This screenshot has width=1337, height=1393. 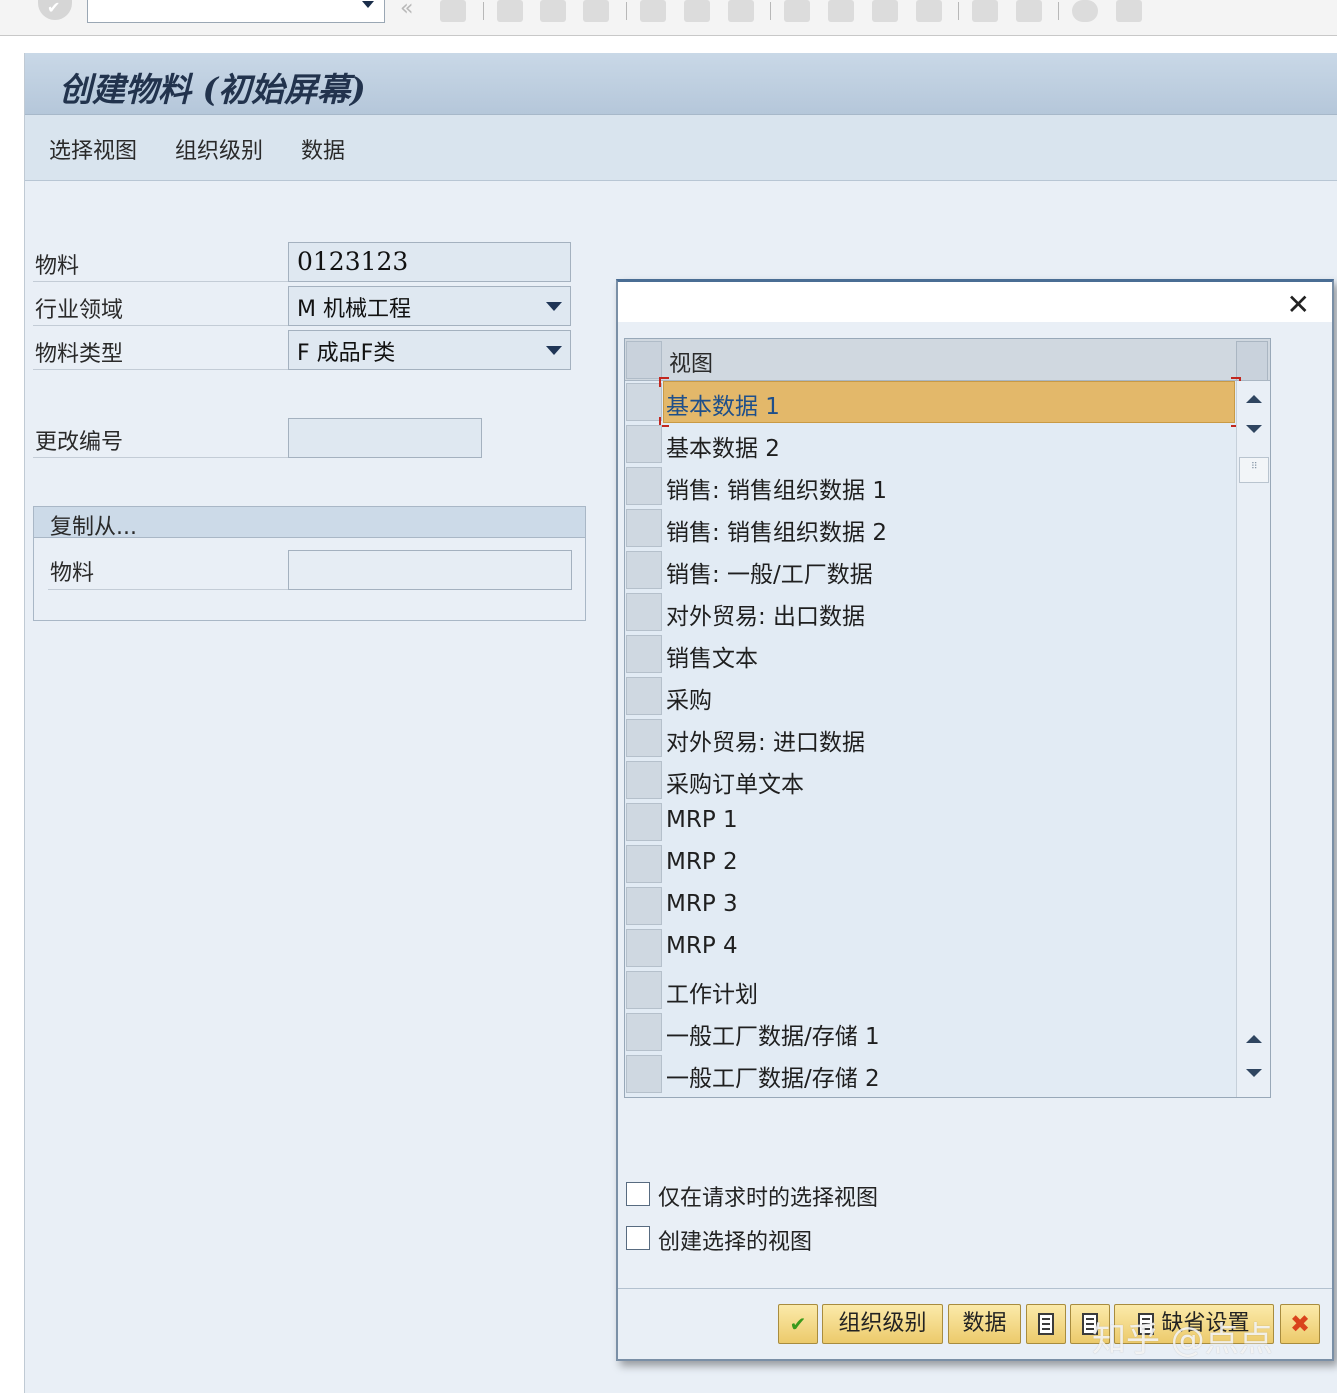 I want to click on select-all-cell, so click(x=644, y=360).